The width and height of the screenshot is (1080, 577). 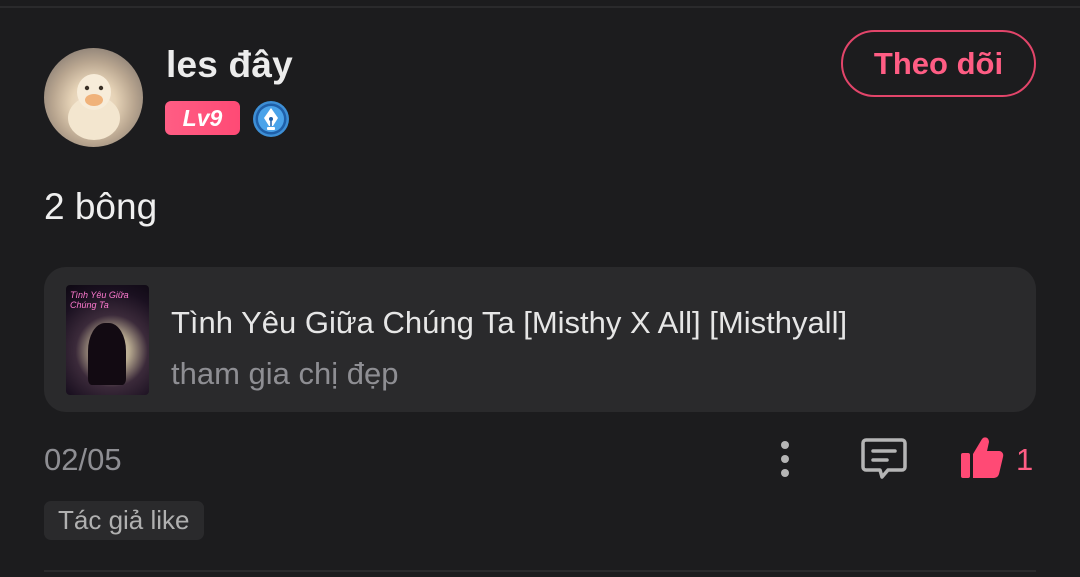 I want to click on follow-button: Theo dõi, so click(x=938, y=63).